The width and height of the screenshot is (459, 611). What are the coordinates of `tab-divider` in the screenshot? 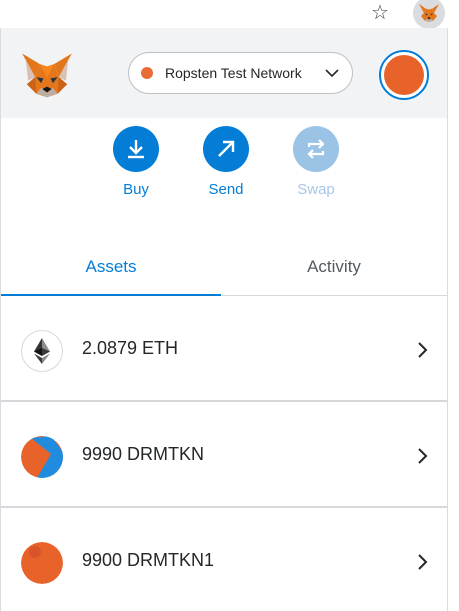 It's located at (334, 295).